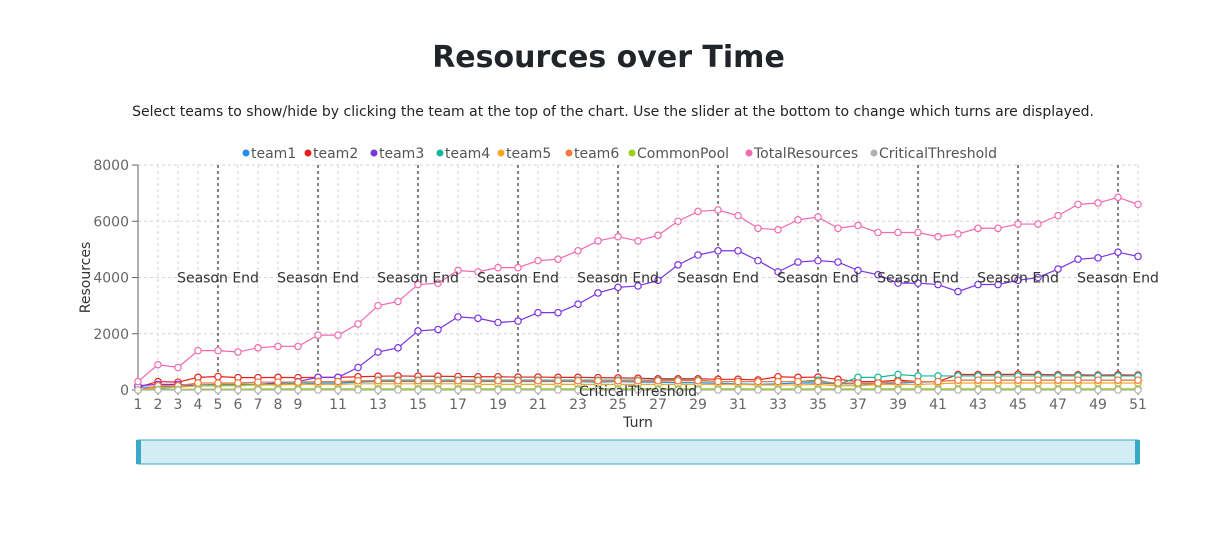 This screenshot has width=1217, height=542. I want to click on legend-label: team4, so click(467, 154).